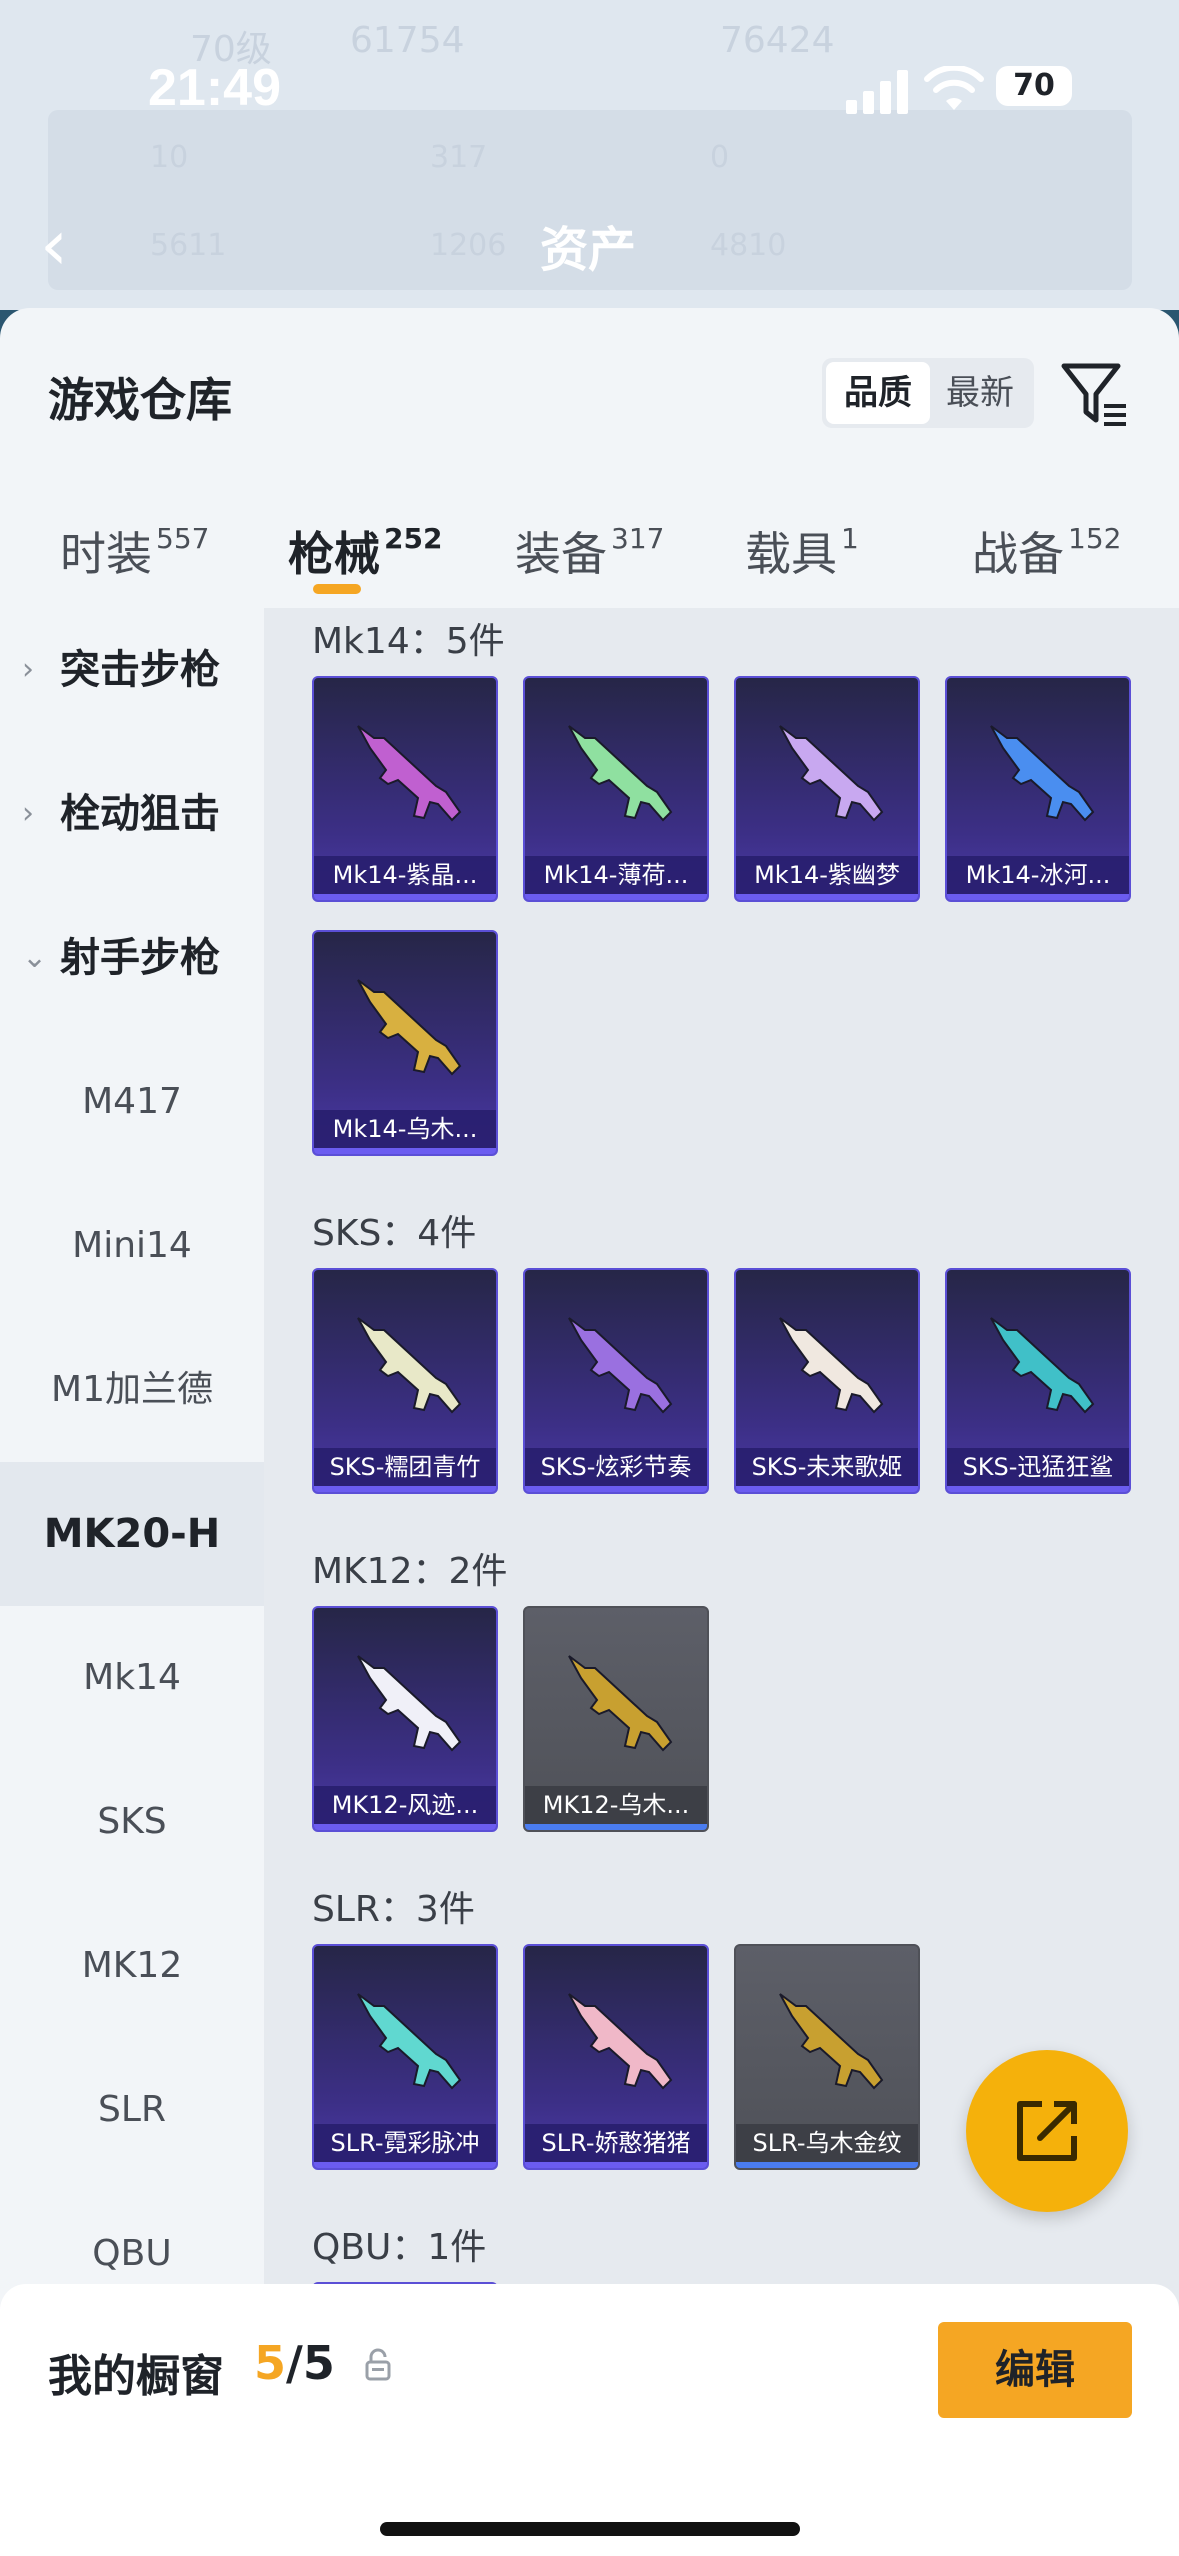  What do you see at coordinates (140, 400) in the screenshot?
I see `sheet-title: 游戏仓库` at bounding box center [140, 400].